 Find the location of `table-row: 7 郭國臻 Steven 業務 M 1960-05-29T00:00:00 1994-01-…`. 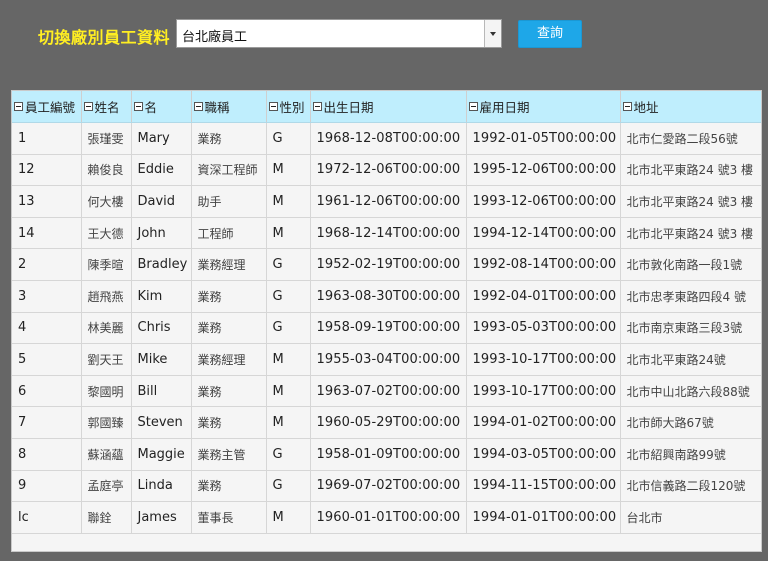

table-row: 7 郭國臻 Steven 業務 M 1960-05-29T00:00:00 1994-01-… is located at coordinates (386, 422).